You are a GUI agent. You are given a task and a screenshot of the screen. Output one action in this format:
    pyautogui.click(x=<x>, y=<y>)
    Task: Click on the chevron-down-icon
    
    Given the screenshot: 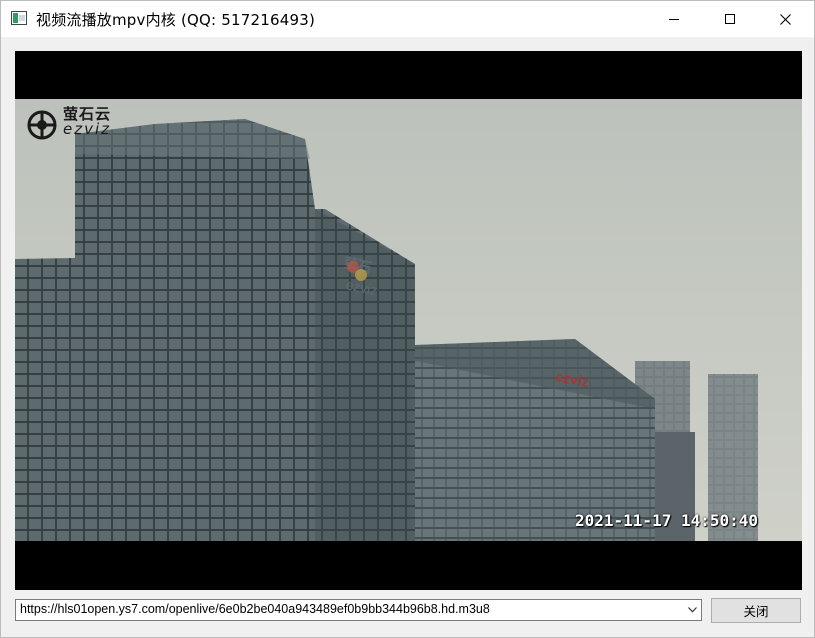 What is the action you would take?
    pyautogui.click(x=692, y=610)
    